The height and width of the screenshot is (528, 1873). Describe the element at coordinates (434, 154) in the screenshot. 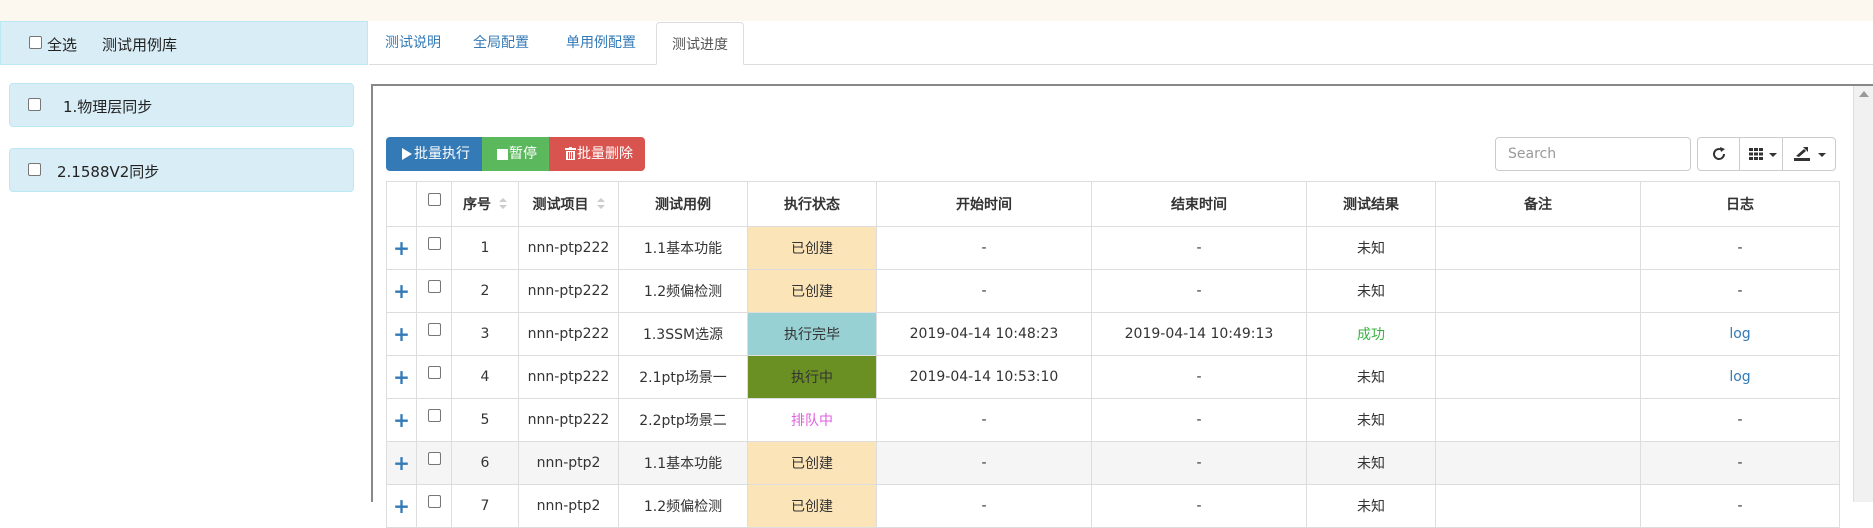

I see `batch-execute-button: 批量执行` at that location.